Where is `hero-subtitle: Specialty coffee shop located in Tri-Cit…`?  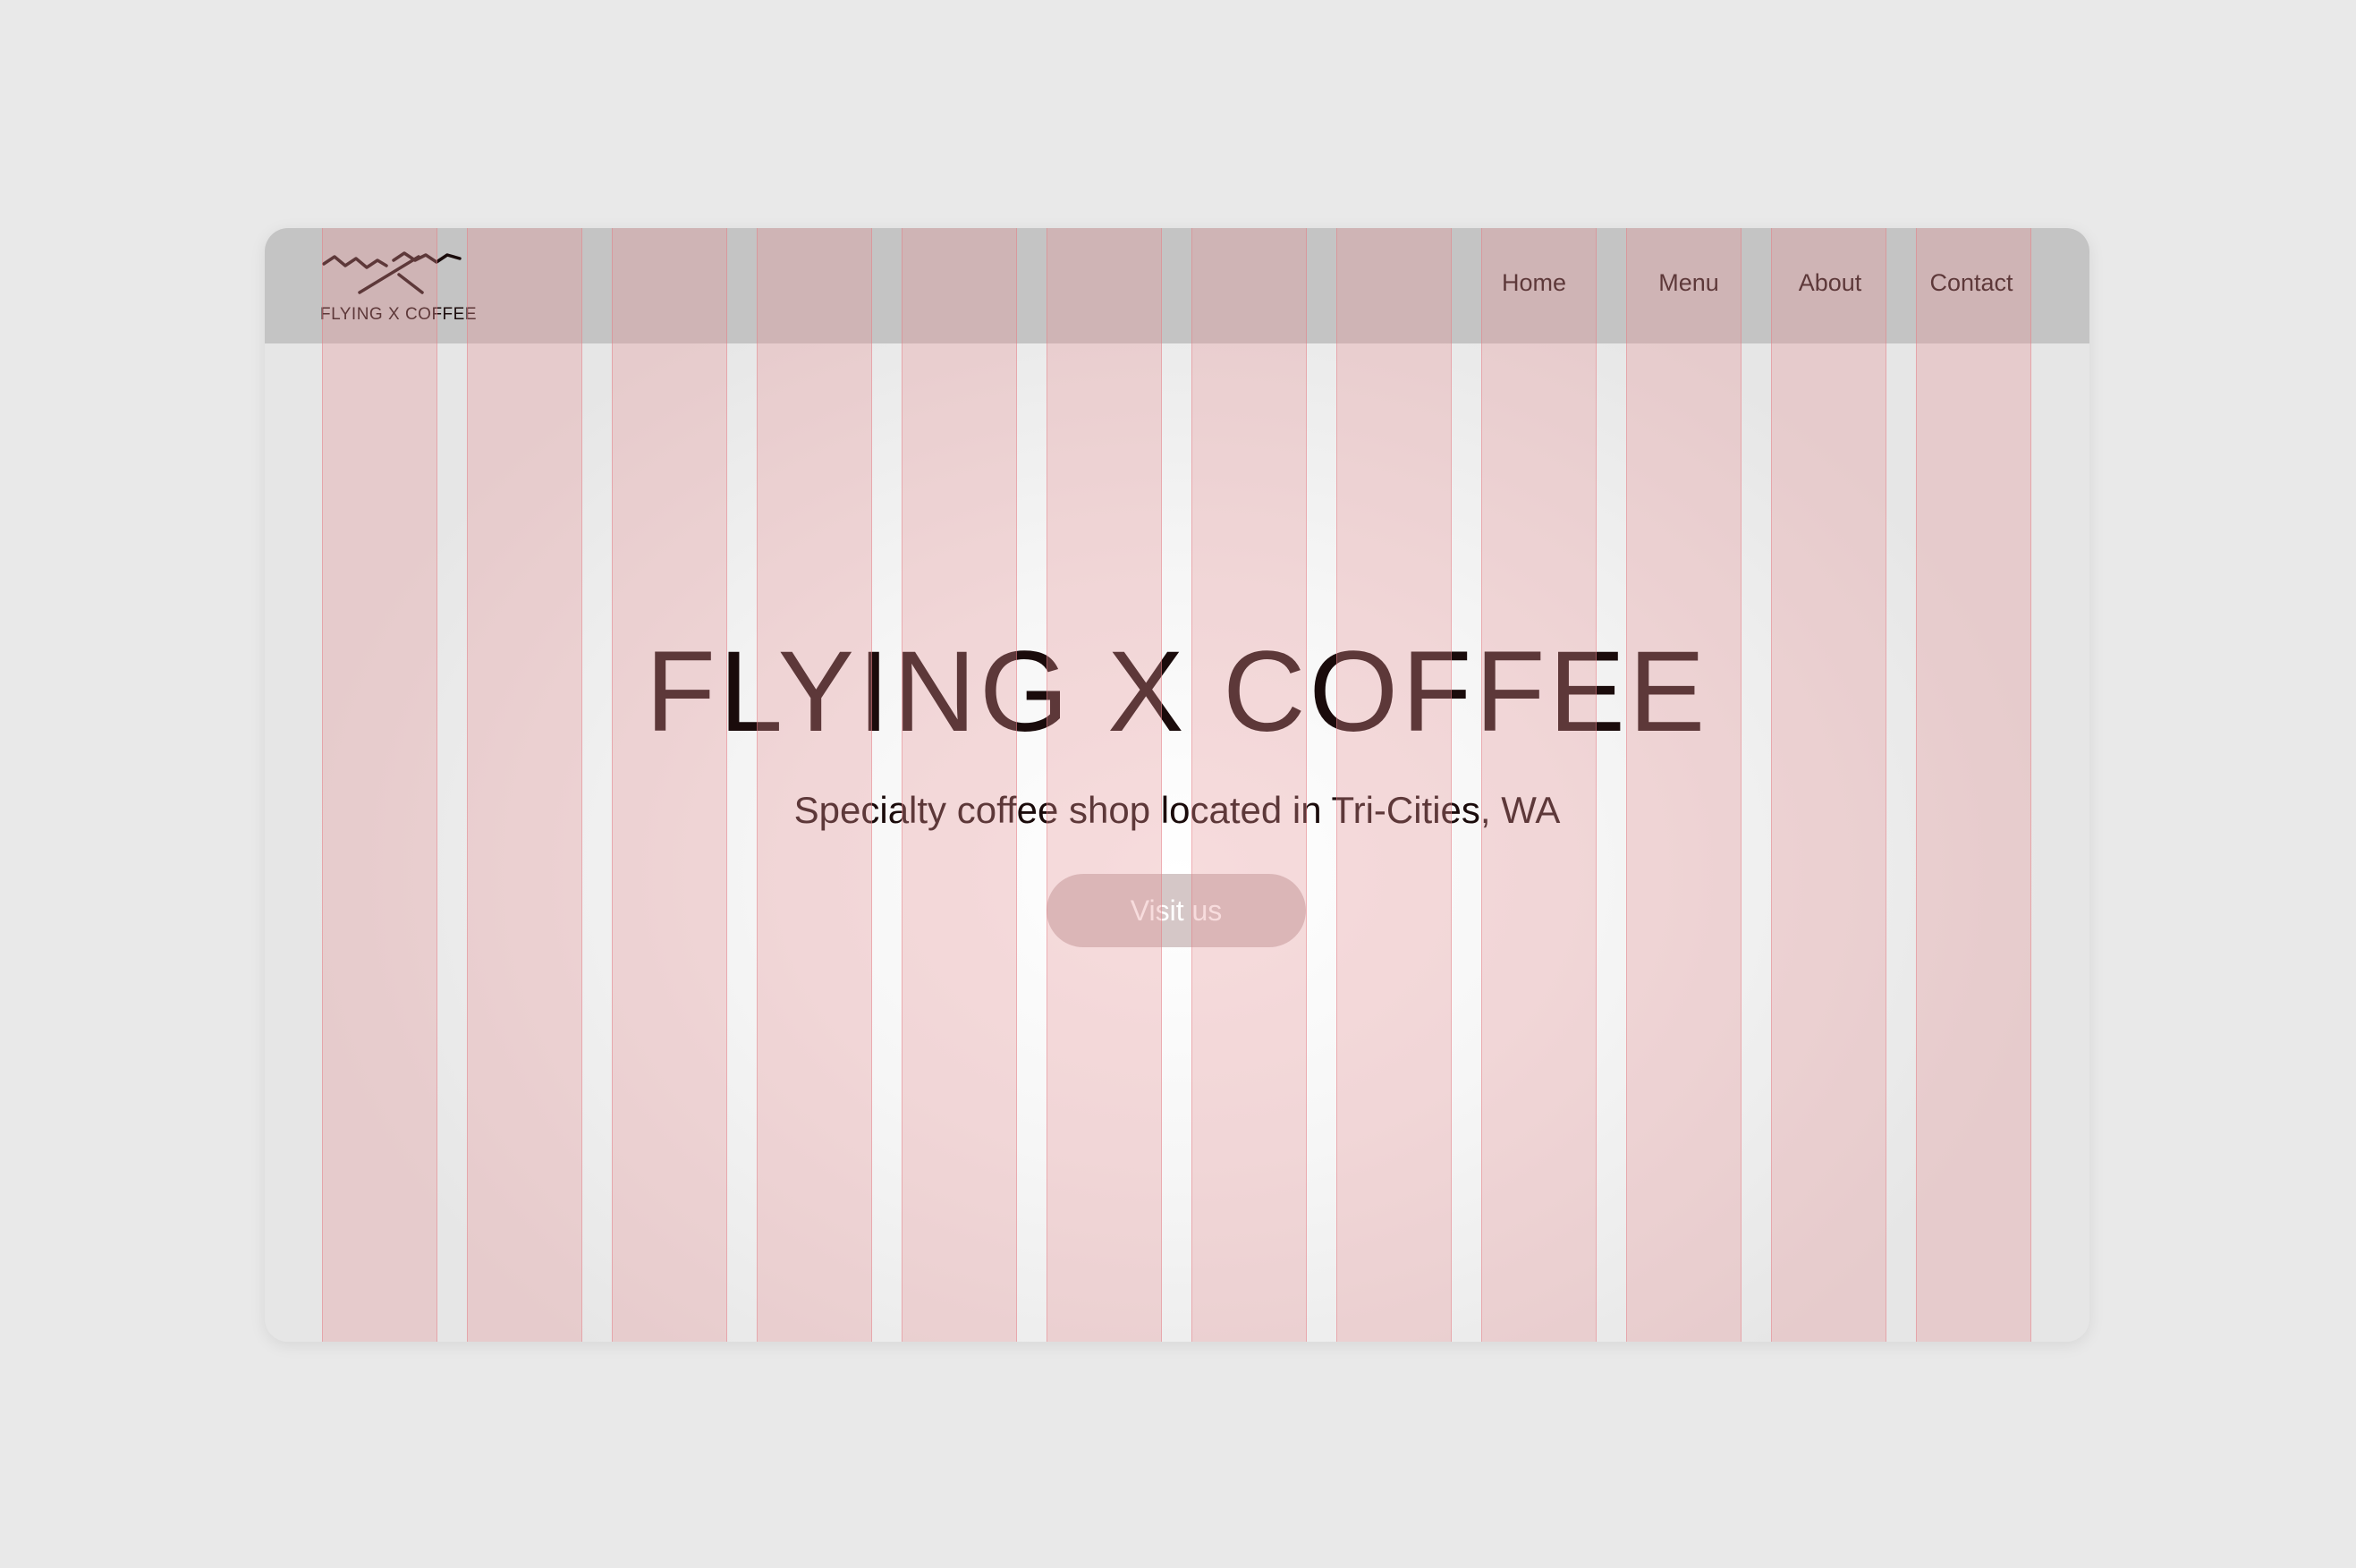 hero-subtitle: Specialty coffee shop located in Tri-Cit… is located at coordinates (1177, 810).